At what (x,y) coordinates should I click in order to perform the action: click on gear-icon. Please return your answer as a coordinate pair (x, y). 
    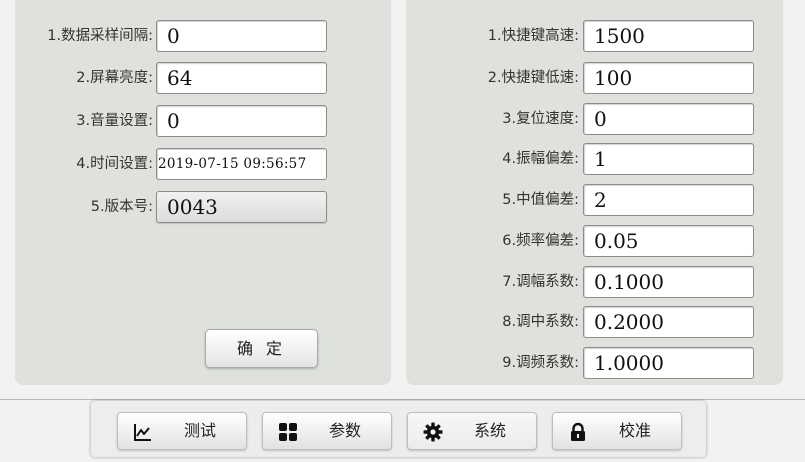
    Looking at the image, I should click on (433, 432).